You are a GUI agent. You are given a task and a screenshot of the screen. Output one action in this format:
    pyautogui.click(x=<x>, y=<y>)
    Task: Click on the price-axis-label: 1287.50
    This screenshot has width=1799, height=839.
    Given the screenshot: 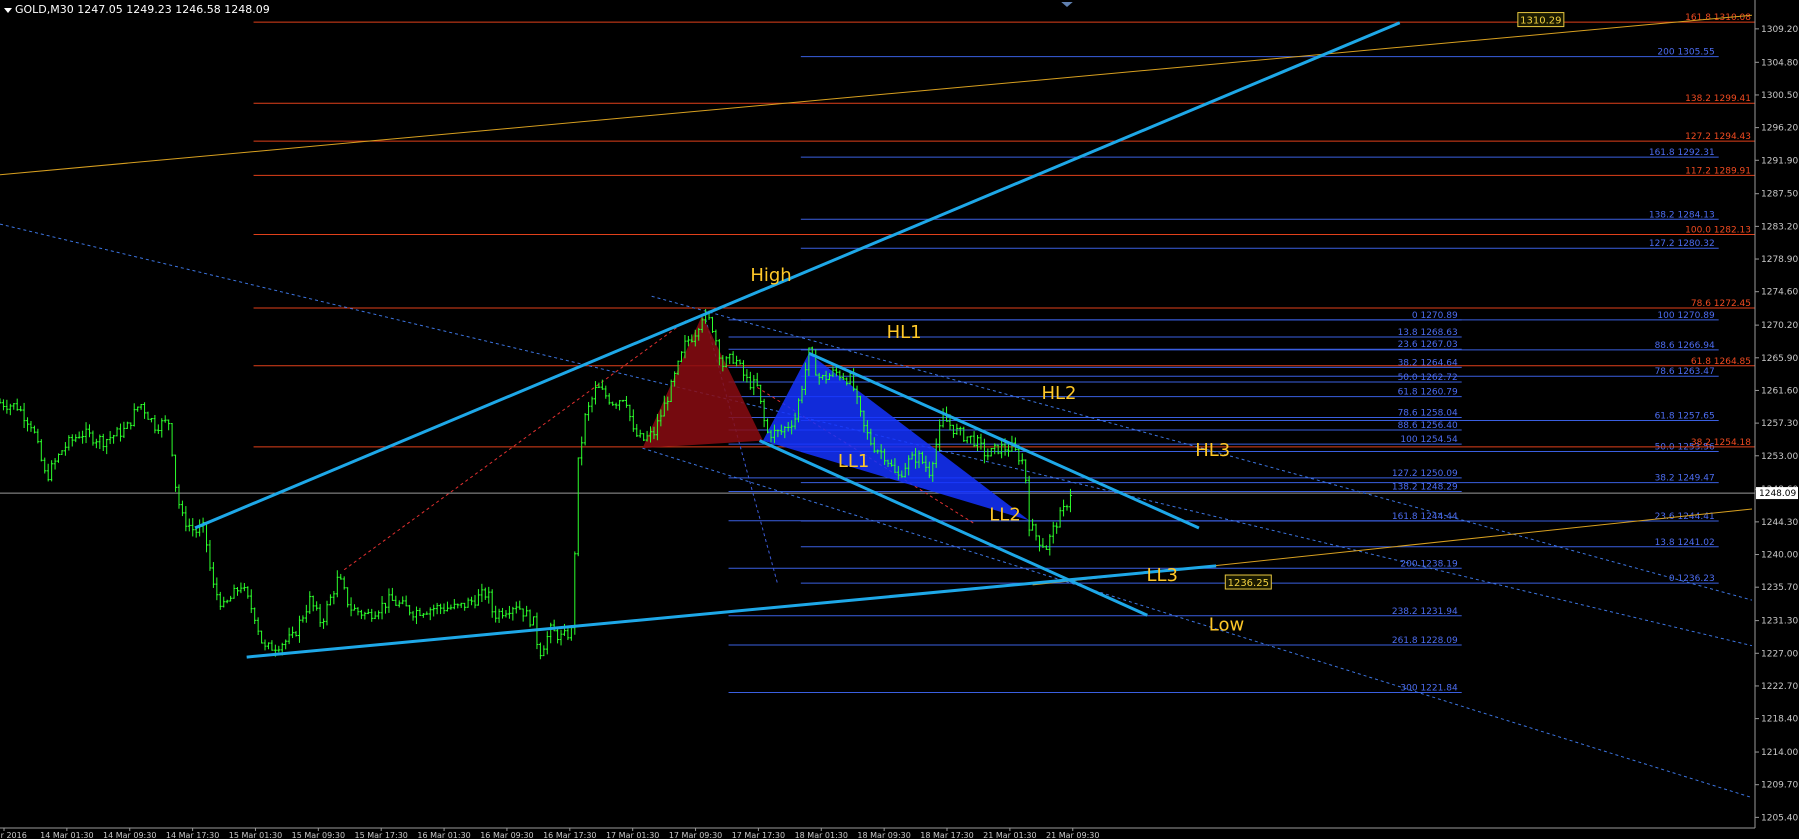 What is the action you would take?
    pyautogui.click(x=1779, y=195)
    